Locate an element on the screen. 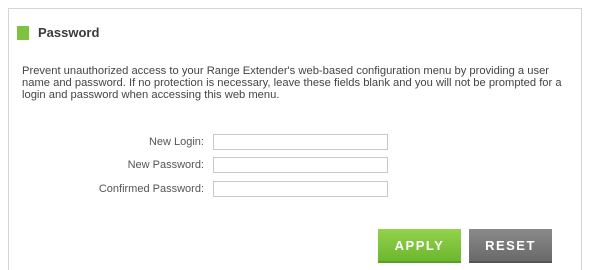  new-password-label: New Password: is located at coordinates (165, 165).